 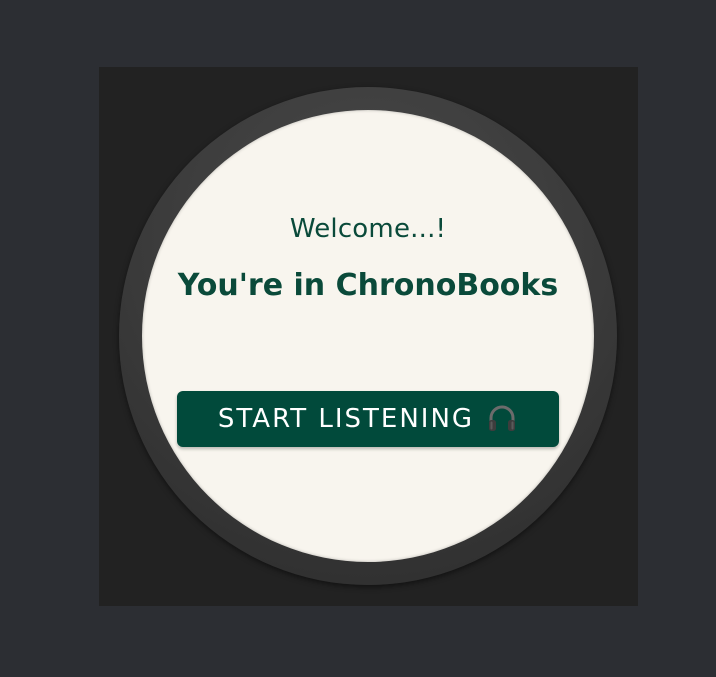 I want to click on headphones-icon, so click(x=502, y=419).